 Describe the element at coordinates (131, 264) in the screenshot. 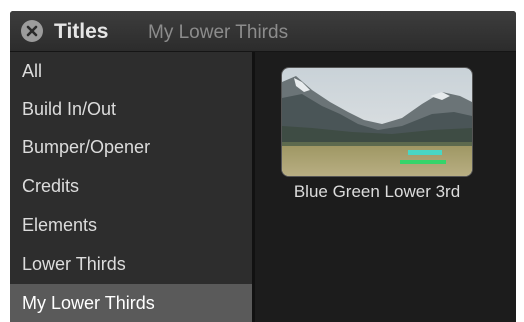

I see `sidebar-item-lower-thirds: Lower Thirds` at that location.